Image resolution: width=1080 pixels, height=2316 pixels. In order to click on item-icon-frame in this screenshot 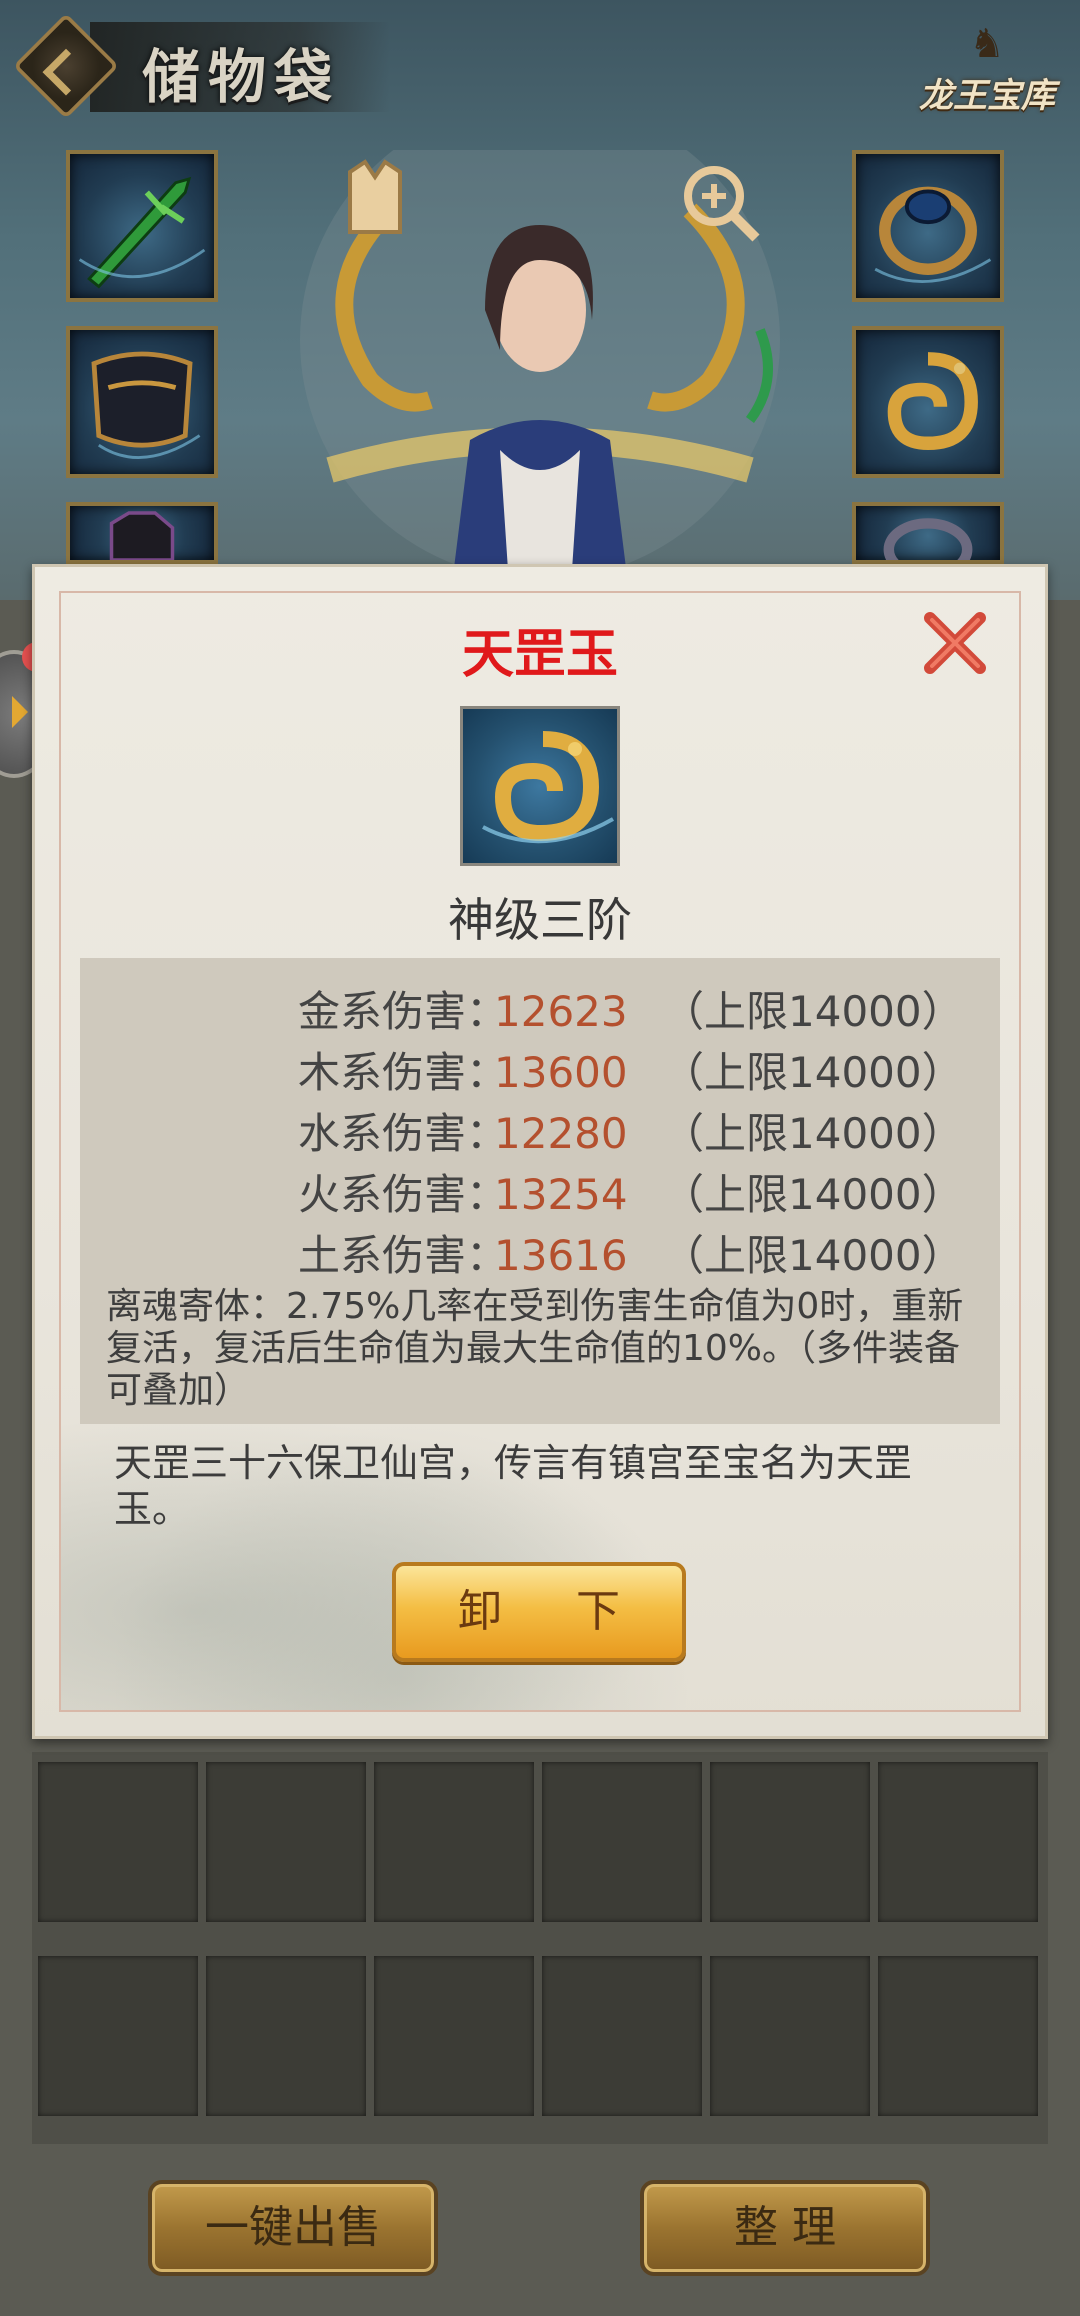, I will do `click(540, 786)`.